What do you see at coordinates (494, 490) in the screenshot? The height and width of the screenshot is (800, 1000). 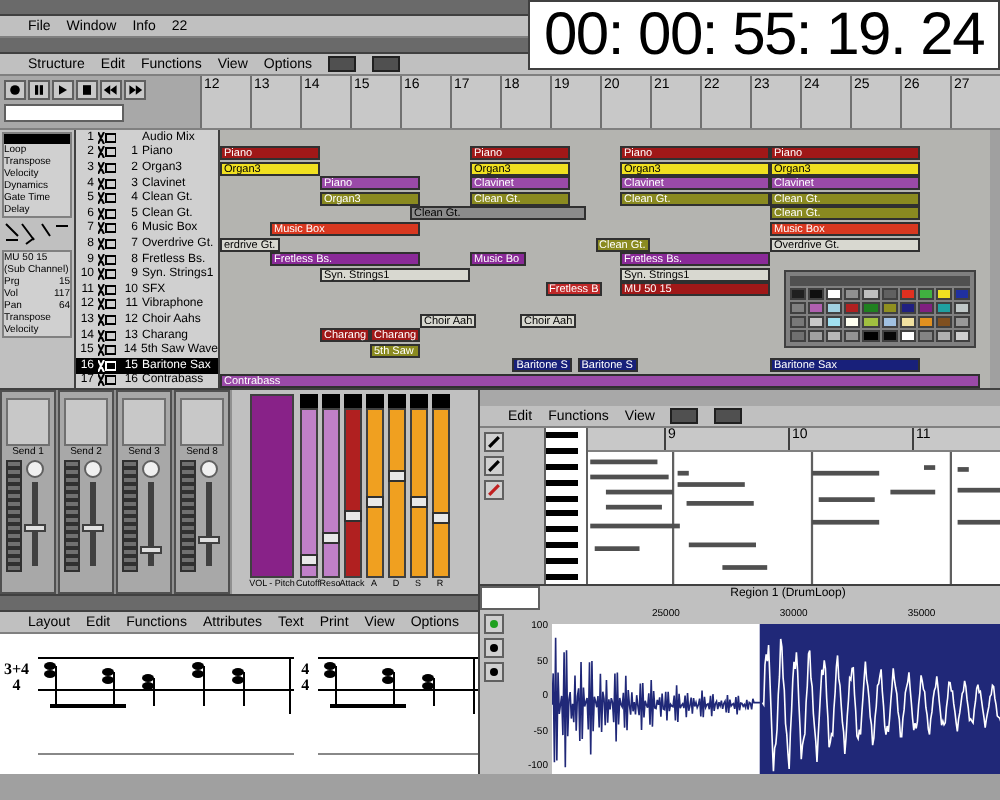 I see `eraser-icon` at bounding box center [494, 490].